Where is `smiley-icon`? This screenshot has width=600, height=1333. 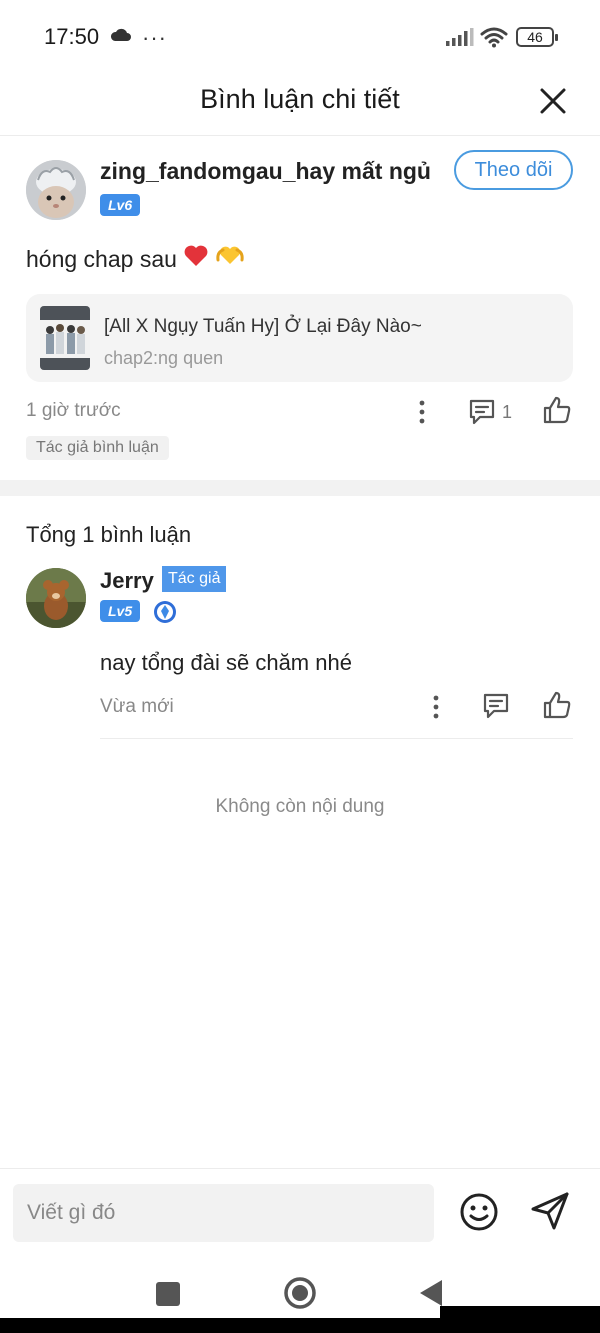
smiley-icon is located at coordinates (479, 1212).